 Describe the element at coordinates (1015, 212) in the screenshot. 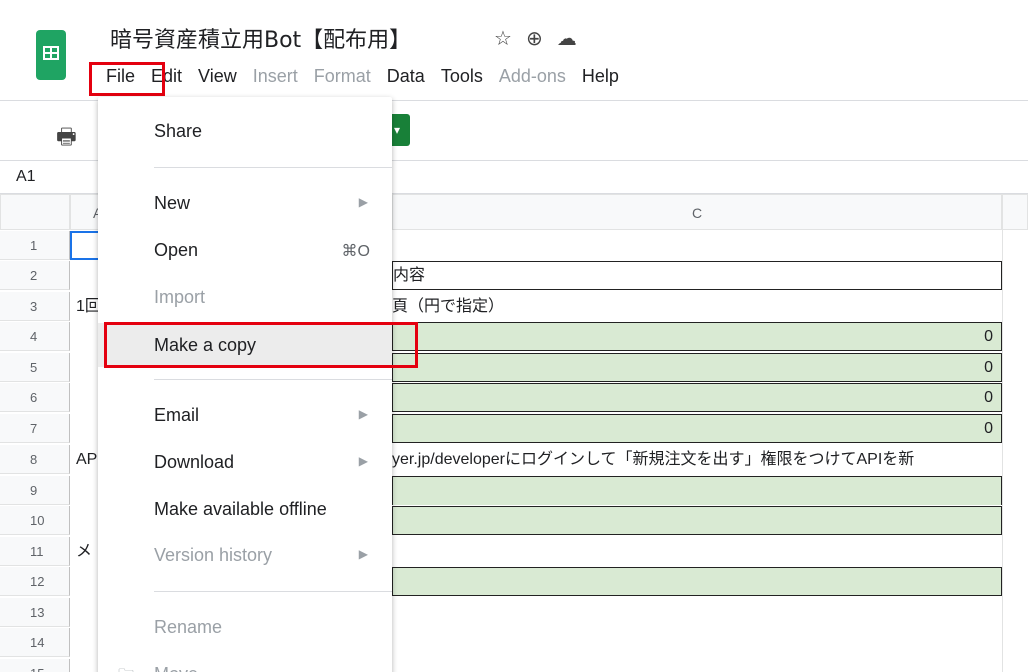

I see `column-header-d` at that location.